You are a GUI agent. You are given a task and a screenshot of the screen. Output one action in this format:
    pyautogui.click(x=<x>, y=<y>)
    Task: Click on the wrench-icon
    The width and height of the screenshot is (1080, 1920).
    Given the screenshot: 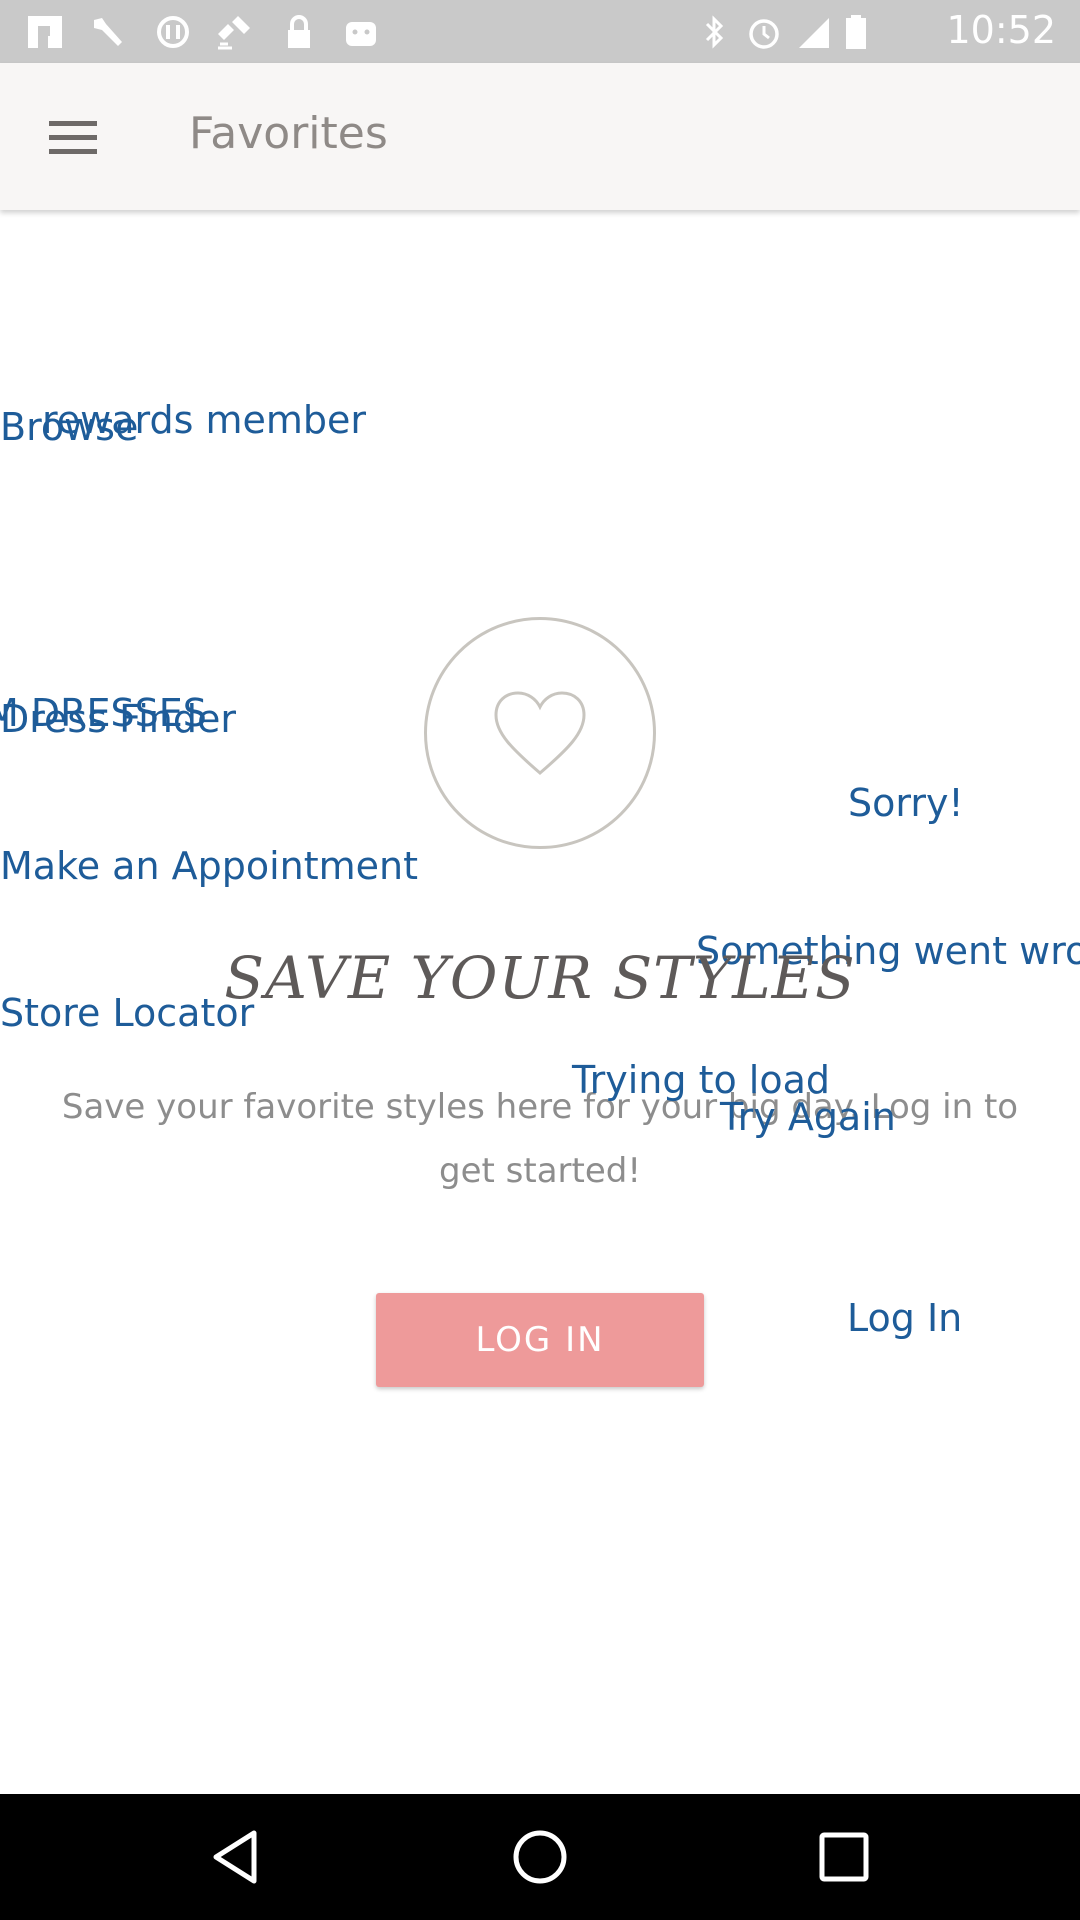 What is the action you would take?
    pyautogui.click(x=108, y=32)
    